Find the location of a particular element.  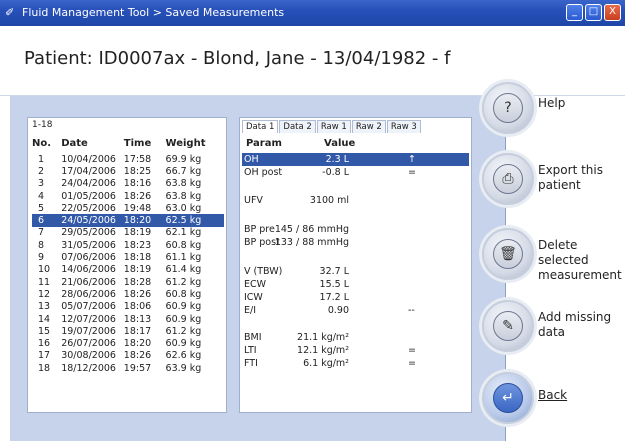

table-row: 8 31/05/2006 18:23 60.8 kg is located at coordinates (128, 245).